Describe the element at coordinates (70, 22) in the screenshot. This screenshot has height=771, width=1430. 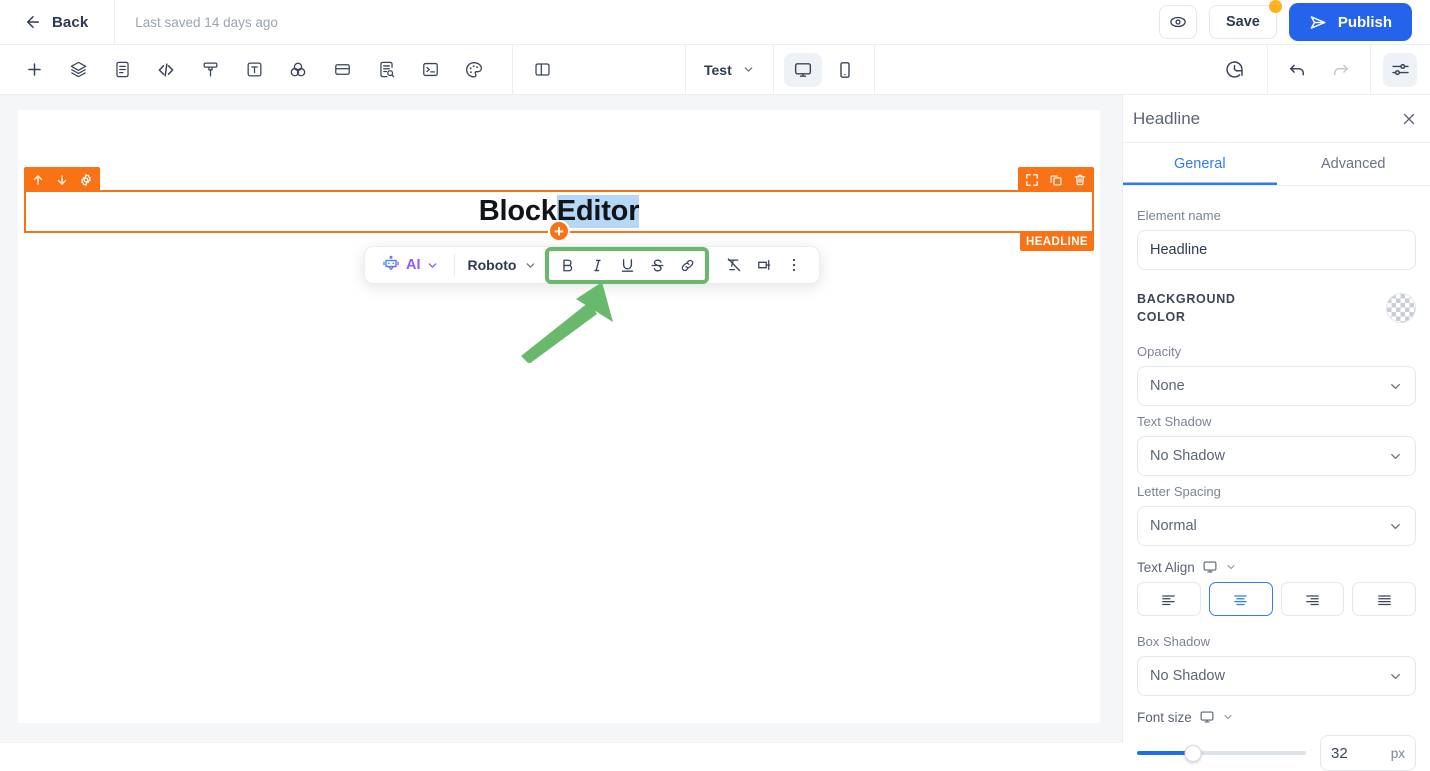
I see `back-label: Back` at that location.